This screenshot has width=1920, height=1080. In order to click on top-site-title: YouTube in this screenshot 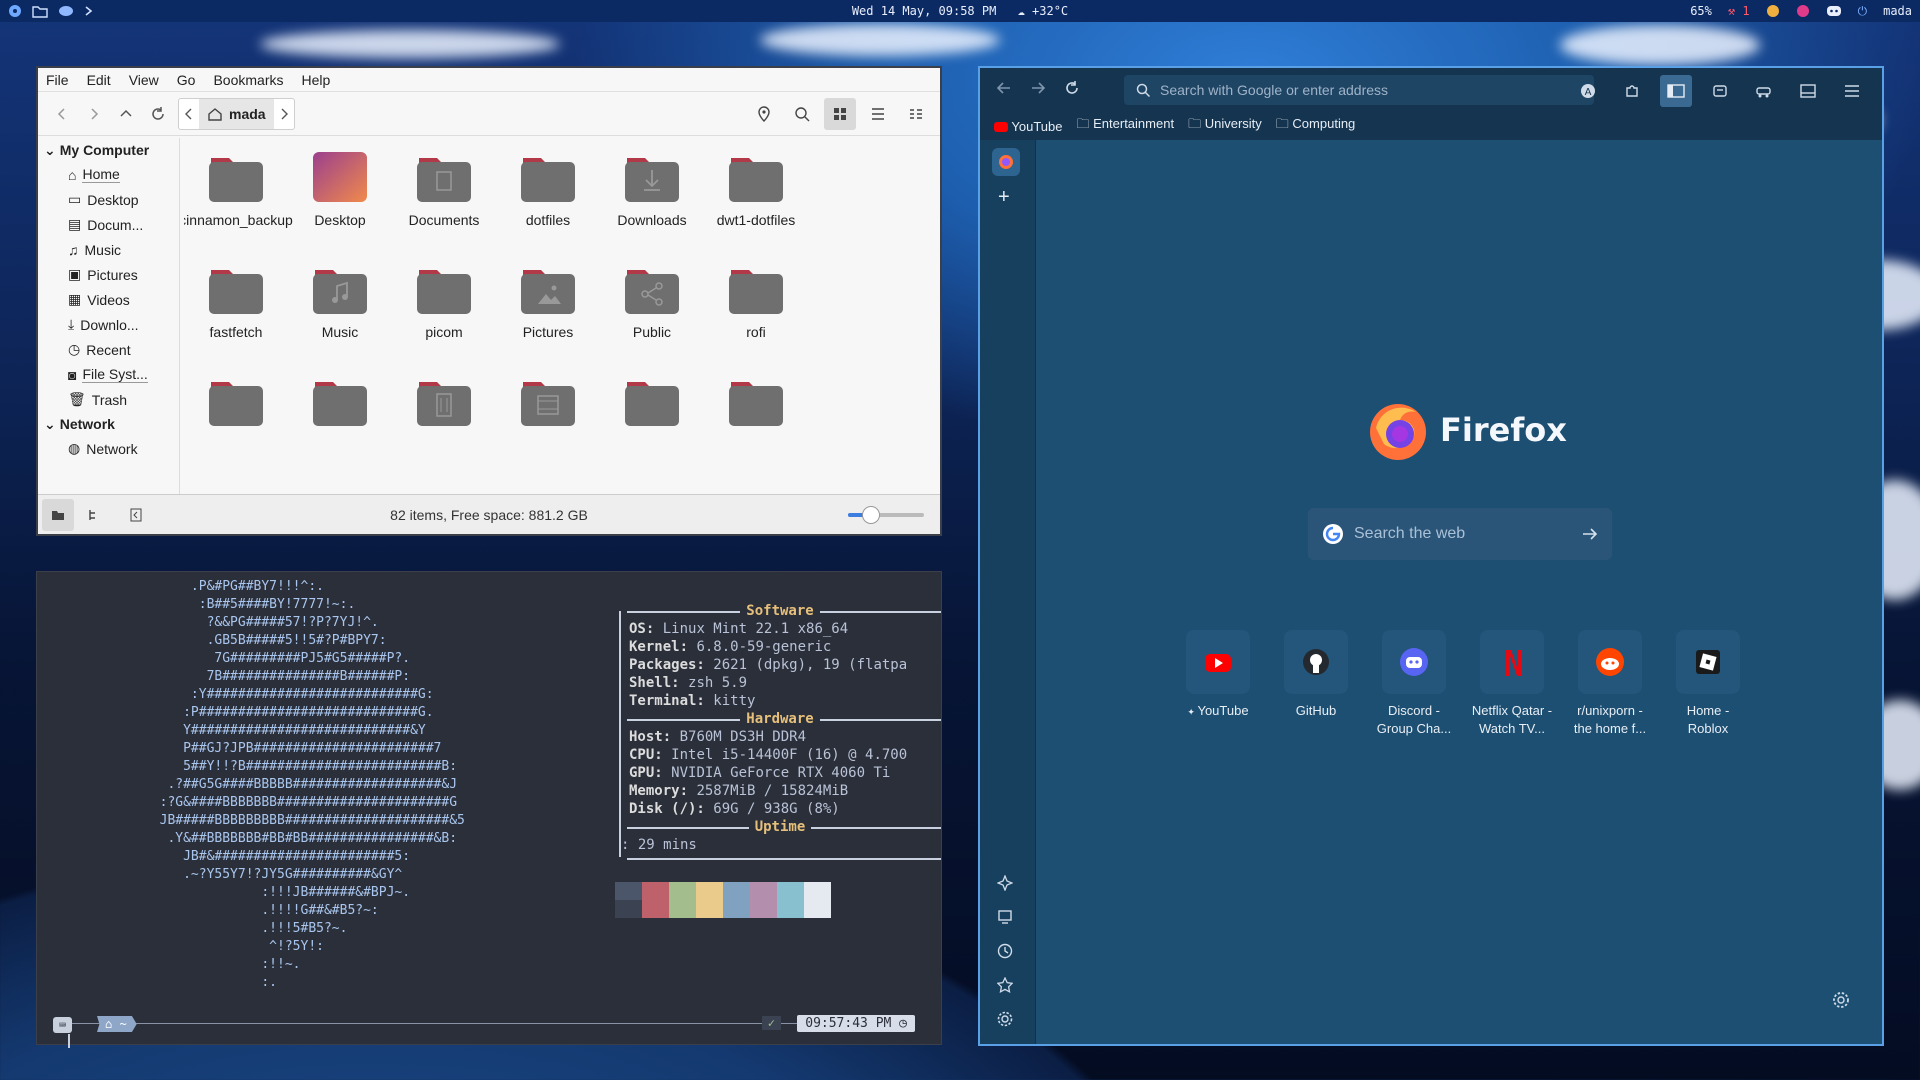, I will do `click(1223, 710)`.